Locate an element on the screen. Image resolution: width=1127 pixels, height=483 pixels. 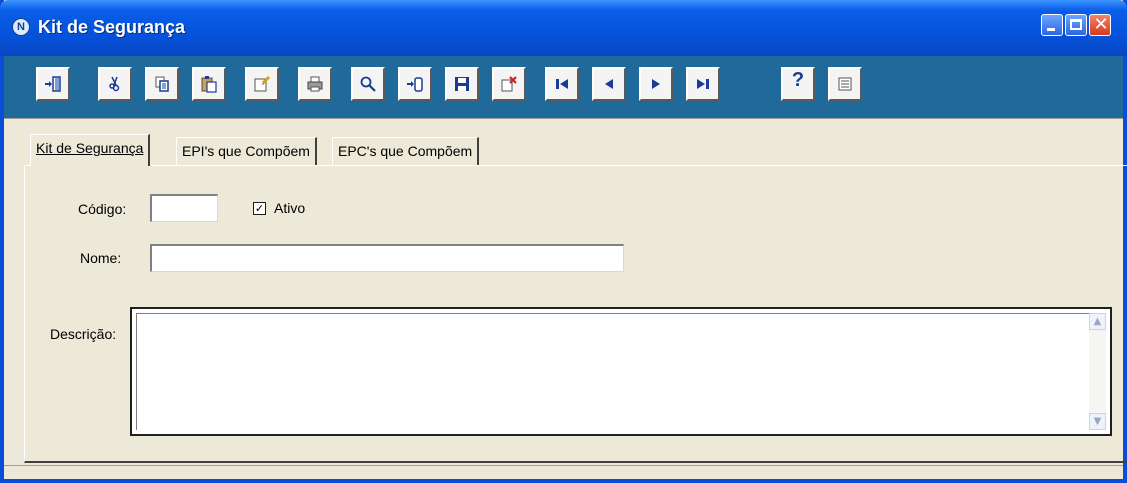
first-record-button is located at coordinates (562, 84).